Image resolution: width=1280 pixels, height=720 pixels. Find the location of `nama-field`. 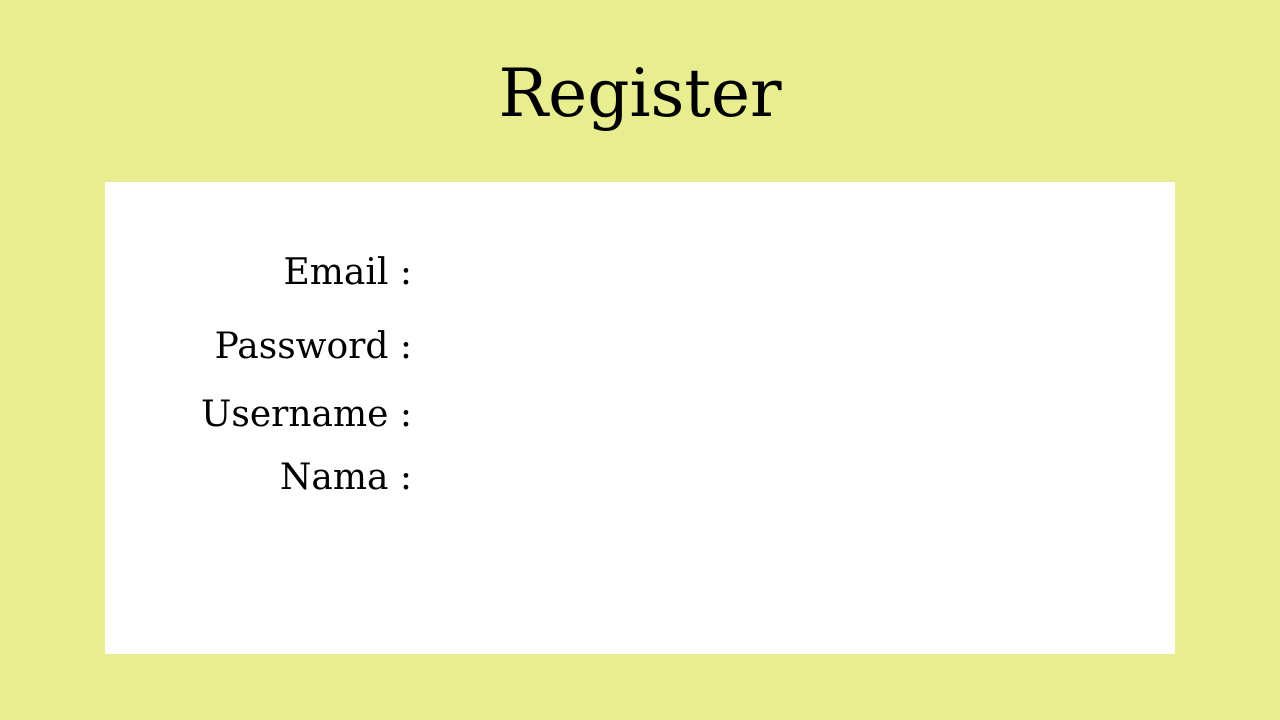

nama-field is located at coordinates (727, 478).